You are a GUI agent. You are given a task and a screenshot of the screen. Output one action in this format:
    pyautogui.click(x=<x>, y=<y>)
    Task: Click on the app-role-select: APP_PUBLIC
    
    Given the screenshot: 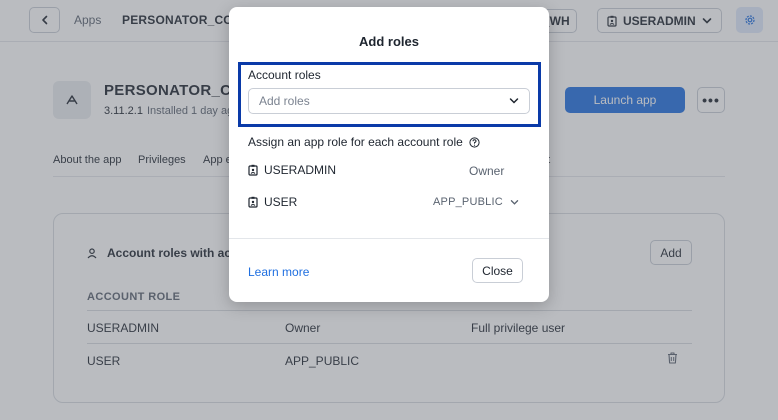 What is the action you would take?
    pyautogui.click(x=476, y=202)
    